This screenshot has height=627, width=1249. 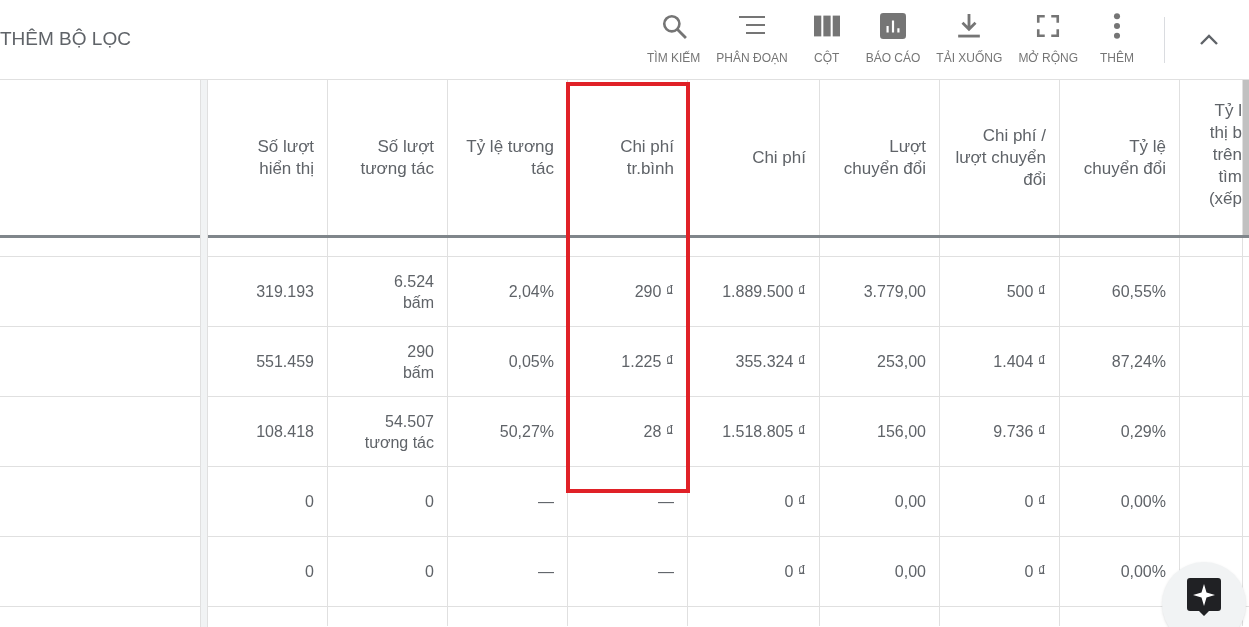 I want to click on table-cell: 60,55%, so click(x=1120, y=291).